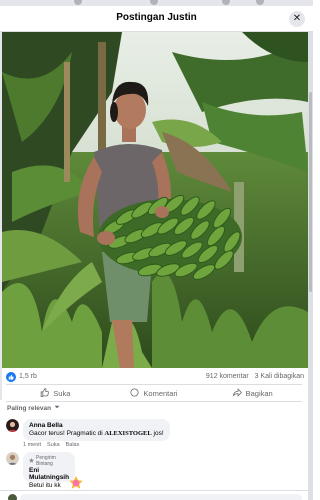 The height and width of the screenshot is (500, 320). I want to click on thumbs-up-icon, so click(45, 393).